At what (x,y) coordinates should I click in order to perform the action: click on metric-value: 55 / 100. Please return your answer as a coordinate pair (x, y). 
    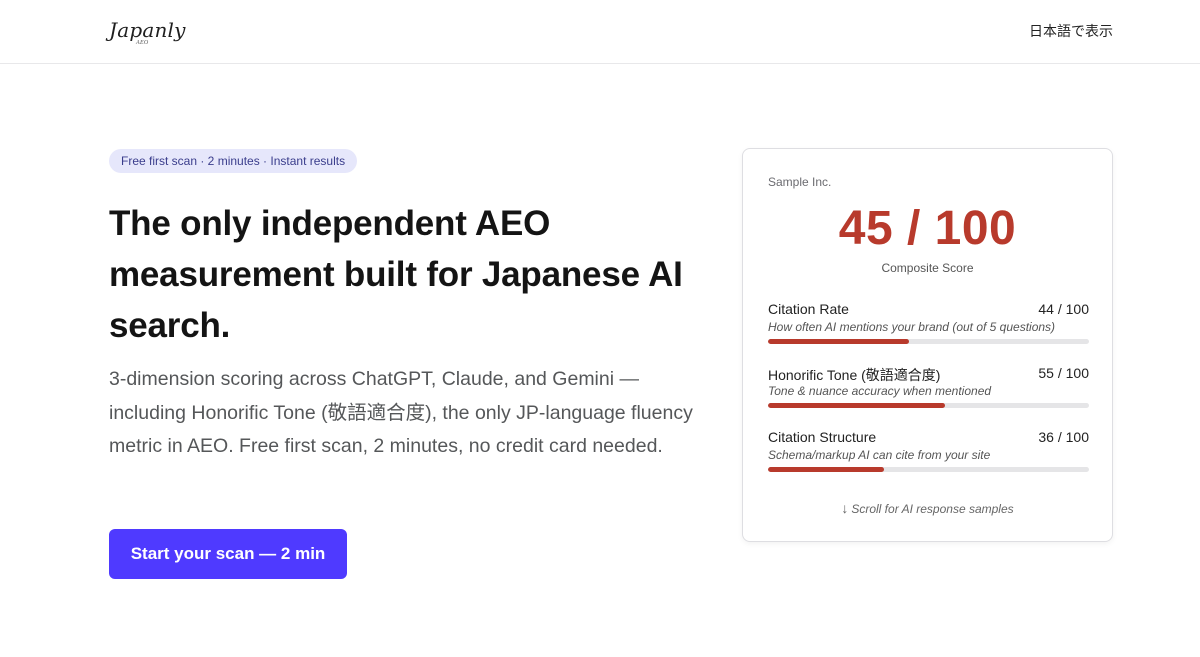
    Looking at the image, I should click on (1063, 373).